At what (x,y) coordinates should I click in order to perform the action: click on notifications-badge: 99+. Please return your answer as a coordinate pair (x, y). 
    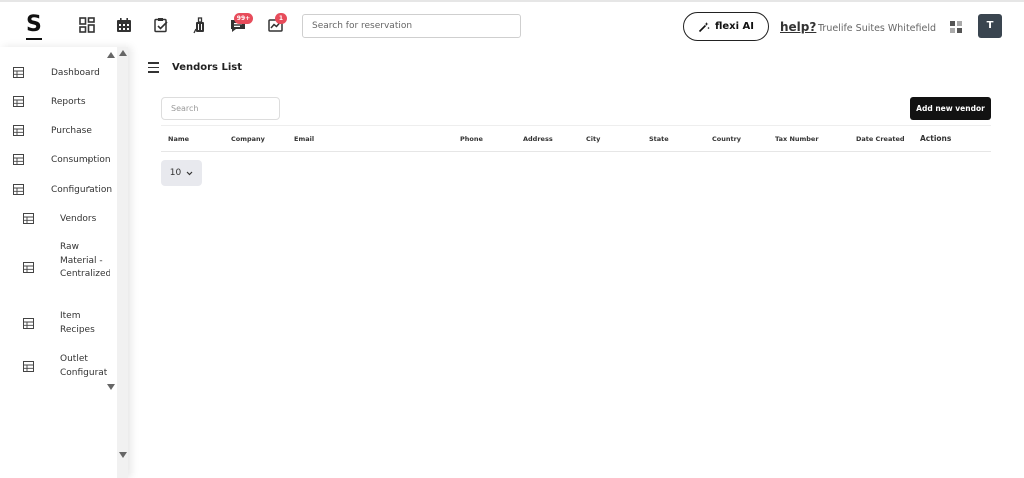
    Looking at the image, I should click on (243, 18).